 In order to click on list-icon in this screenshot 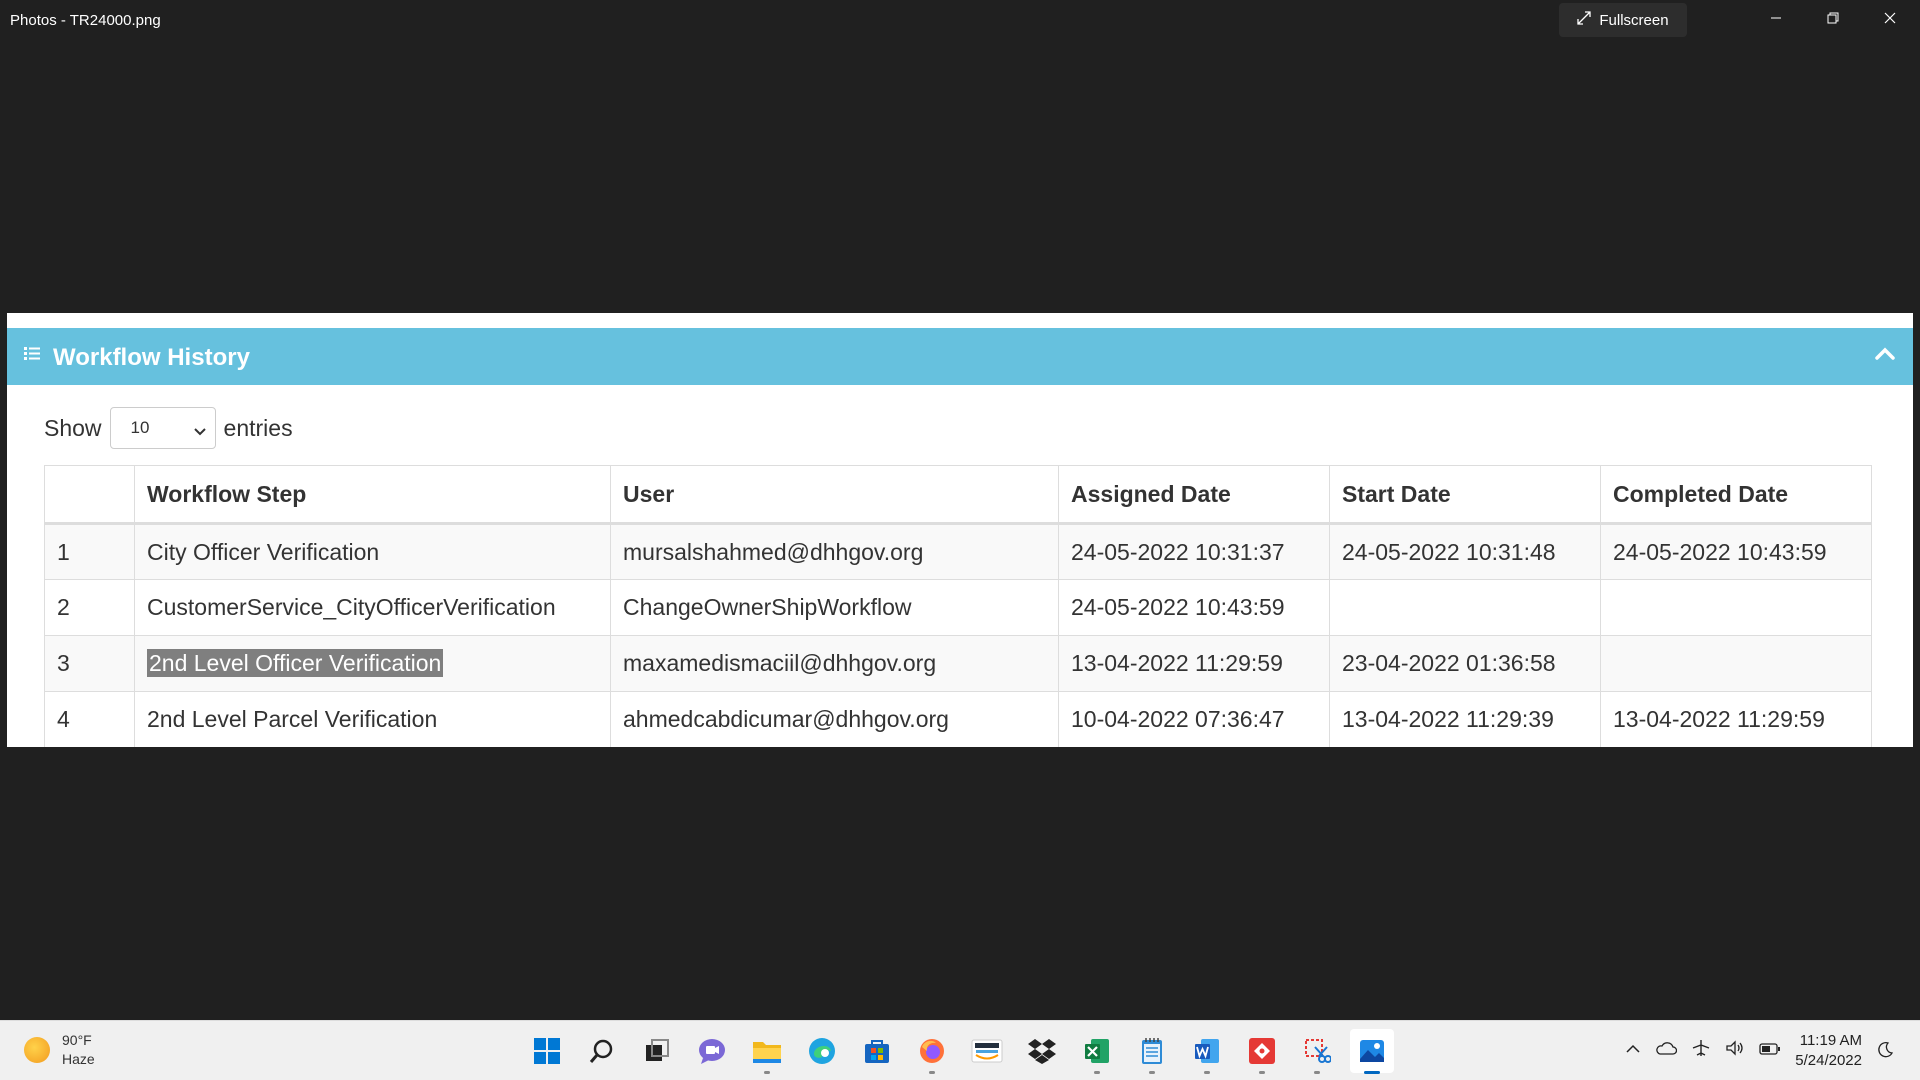, I will do `click(32, 356)`.